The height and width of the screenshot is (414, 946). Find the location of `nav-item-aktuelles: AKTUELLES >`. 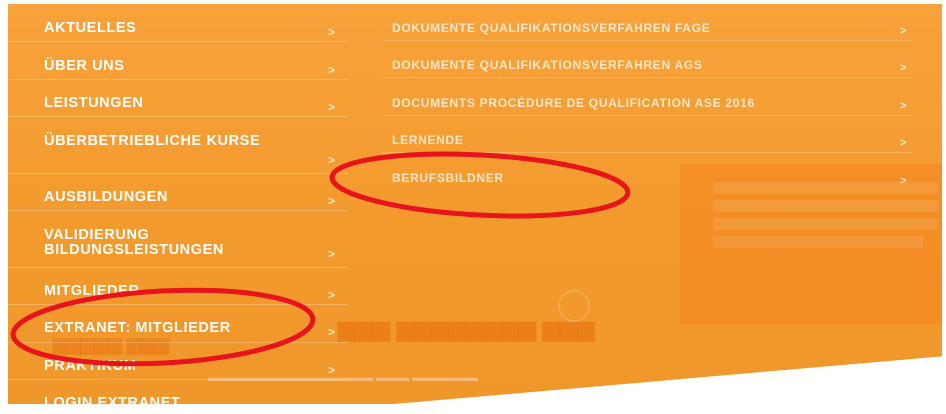

nav-item-aktuelles: AKTUELLES > is located at coordinates (178, 23).